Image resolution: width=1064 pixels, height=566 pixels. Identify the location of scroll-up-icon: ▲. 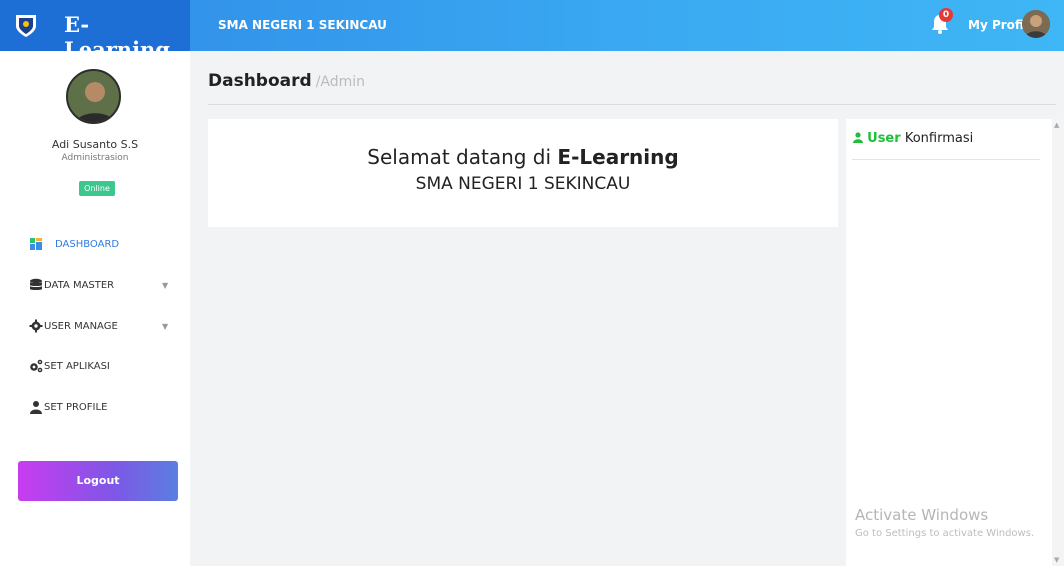
(1056, 125).